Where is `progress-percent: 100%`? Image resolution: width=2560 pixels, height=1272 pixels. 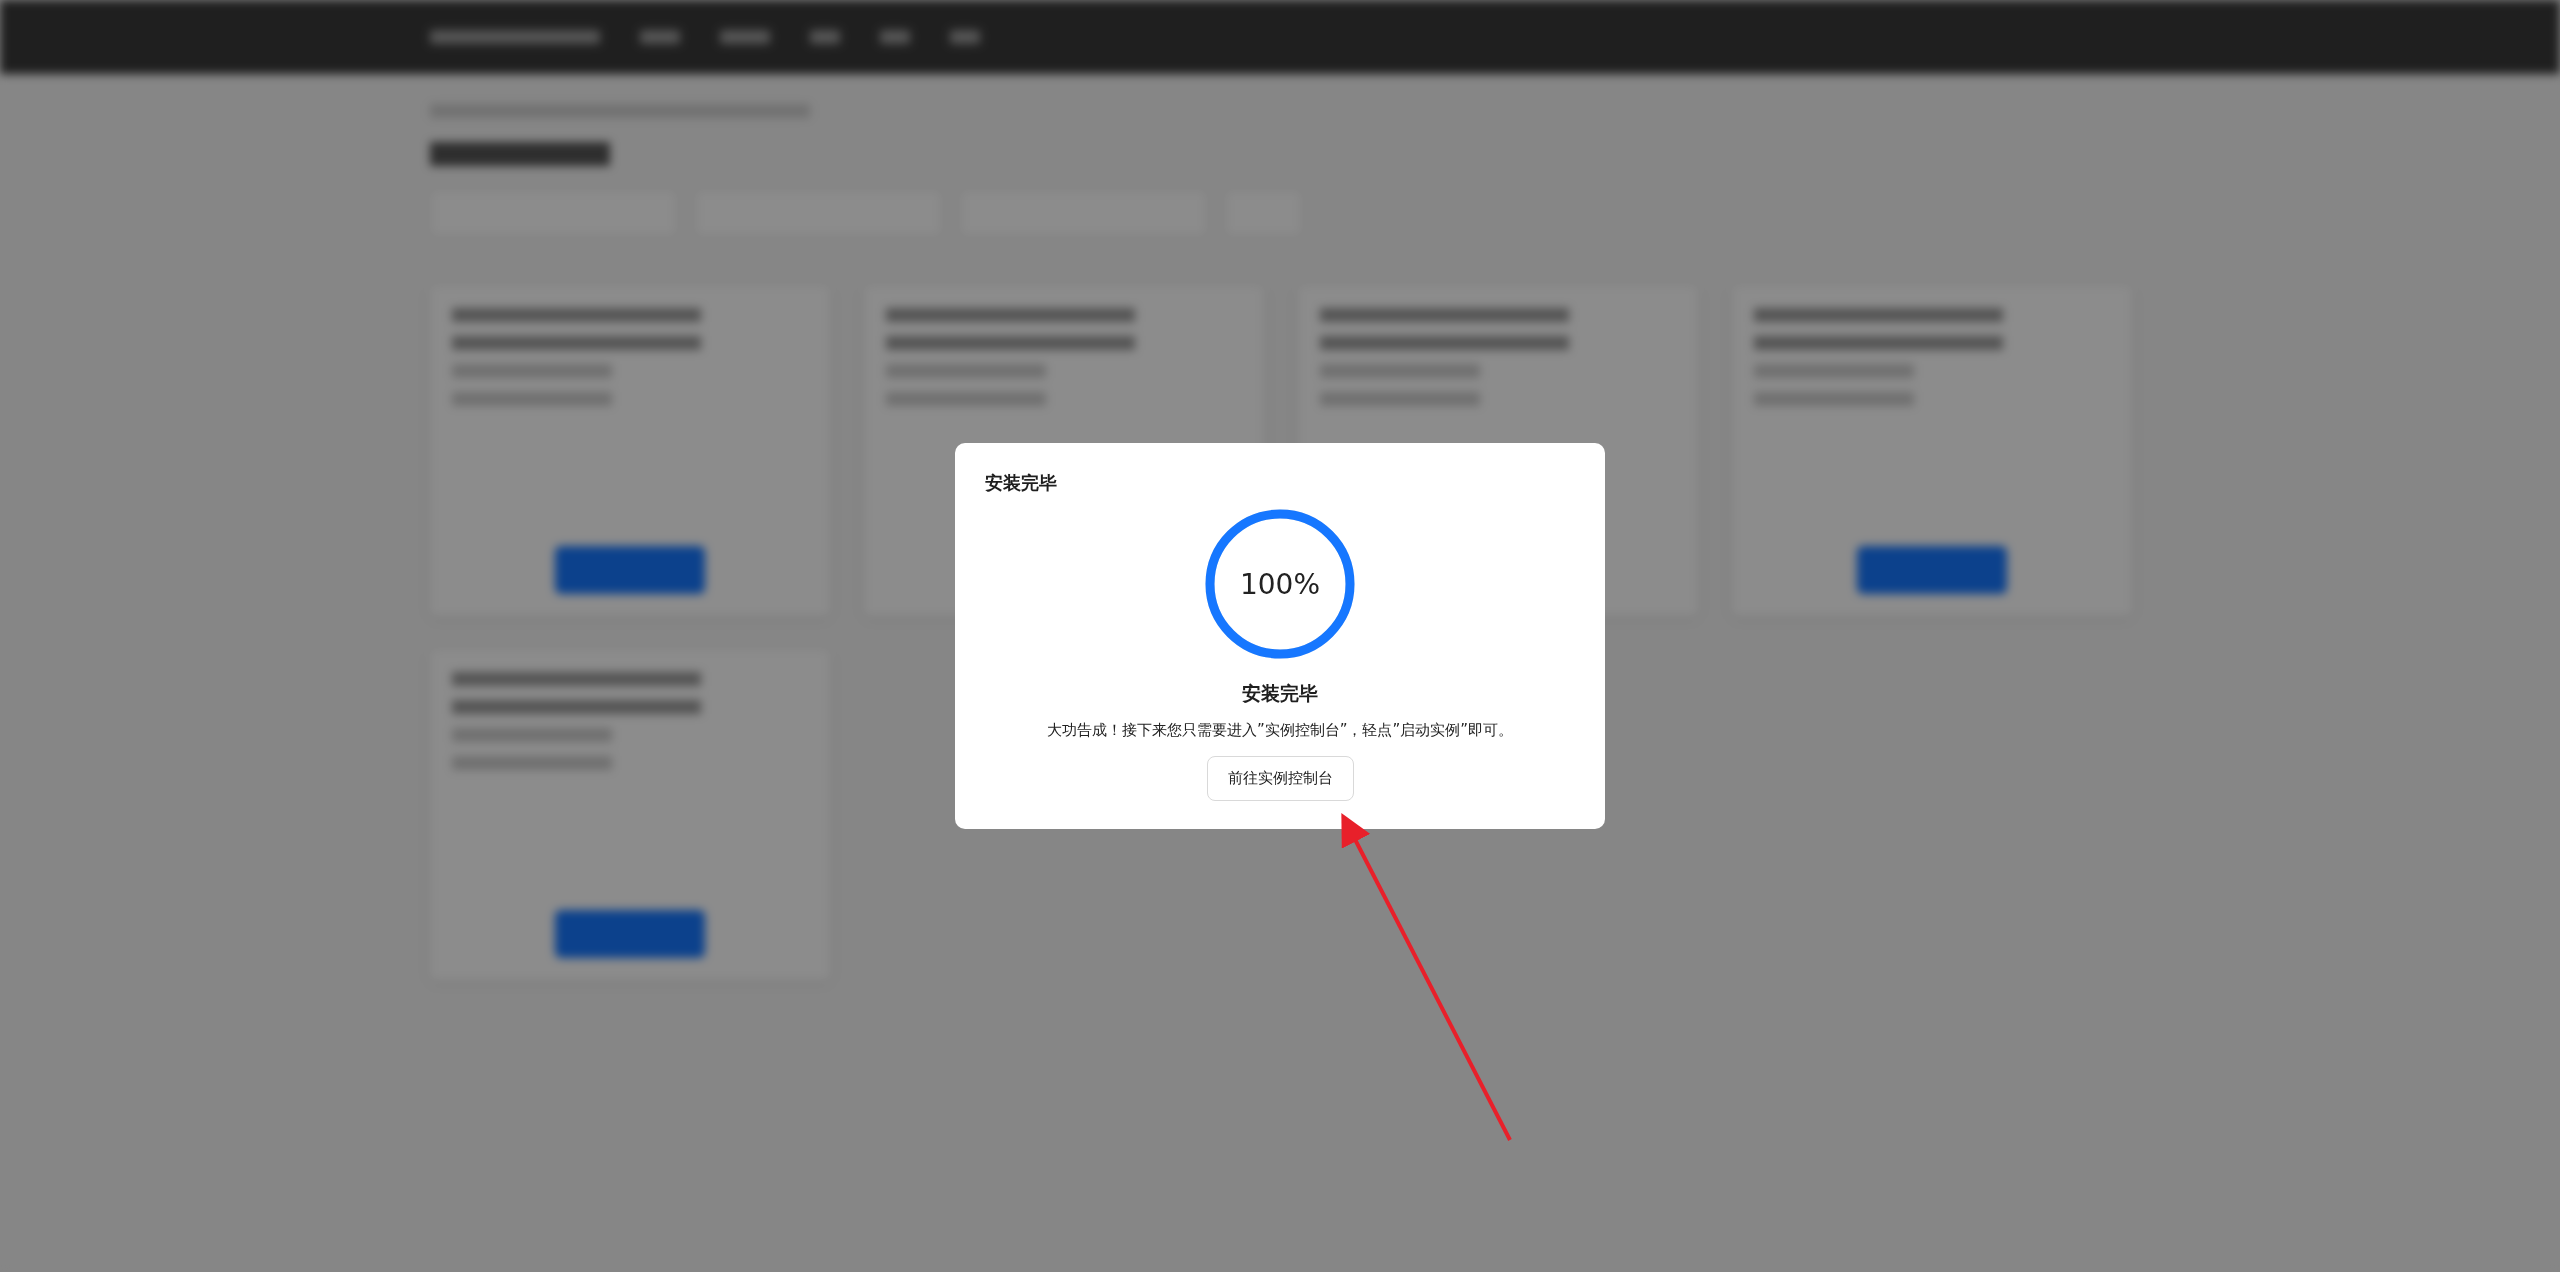 progress-percent: 100% is located at coordinates (1280, 584).